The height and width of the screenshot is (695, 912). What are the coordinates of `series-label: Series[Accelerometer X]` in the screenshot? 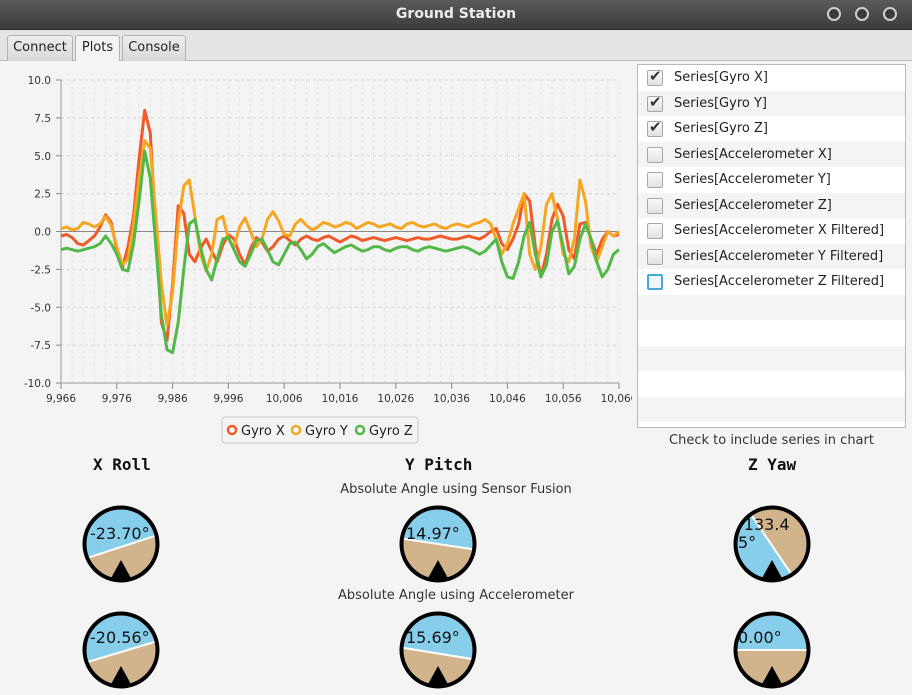 It's located at (753, 154).